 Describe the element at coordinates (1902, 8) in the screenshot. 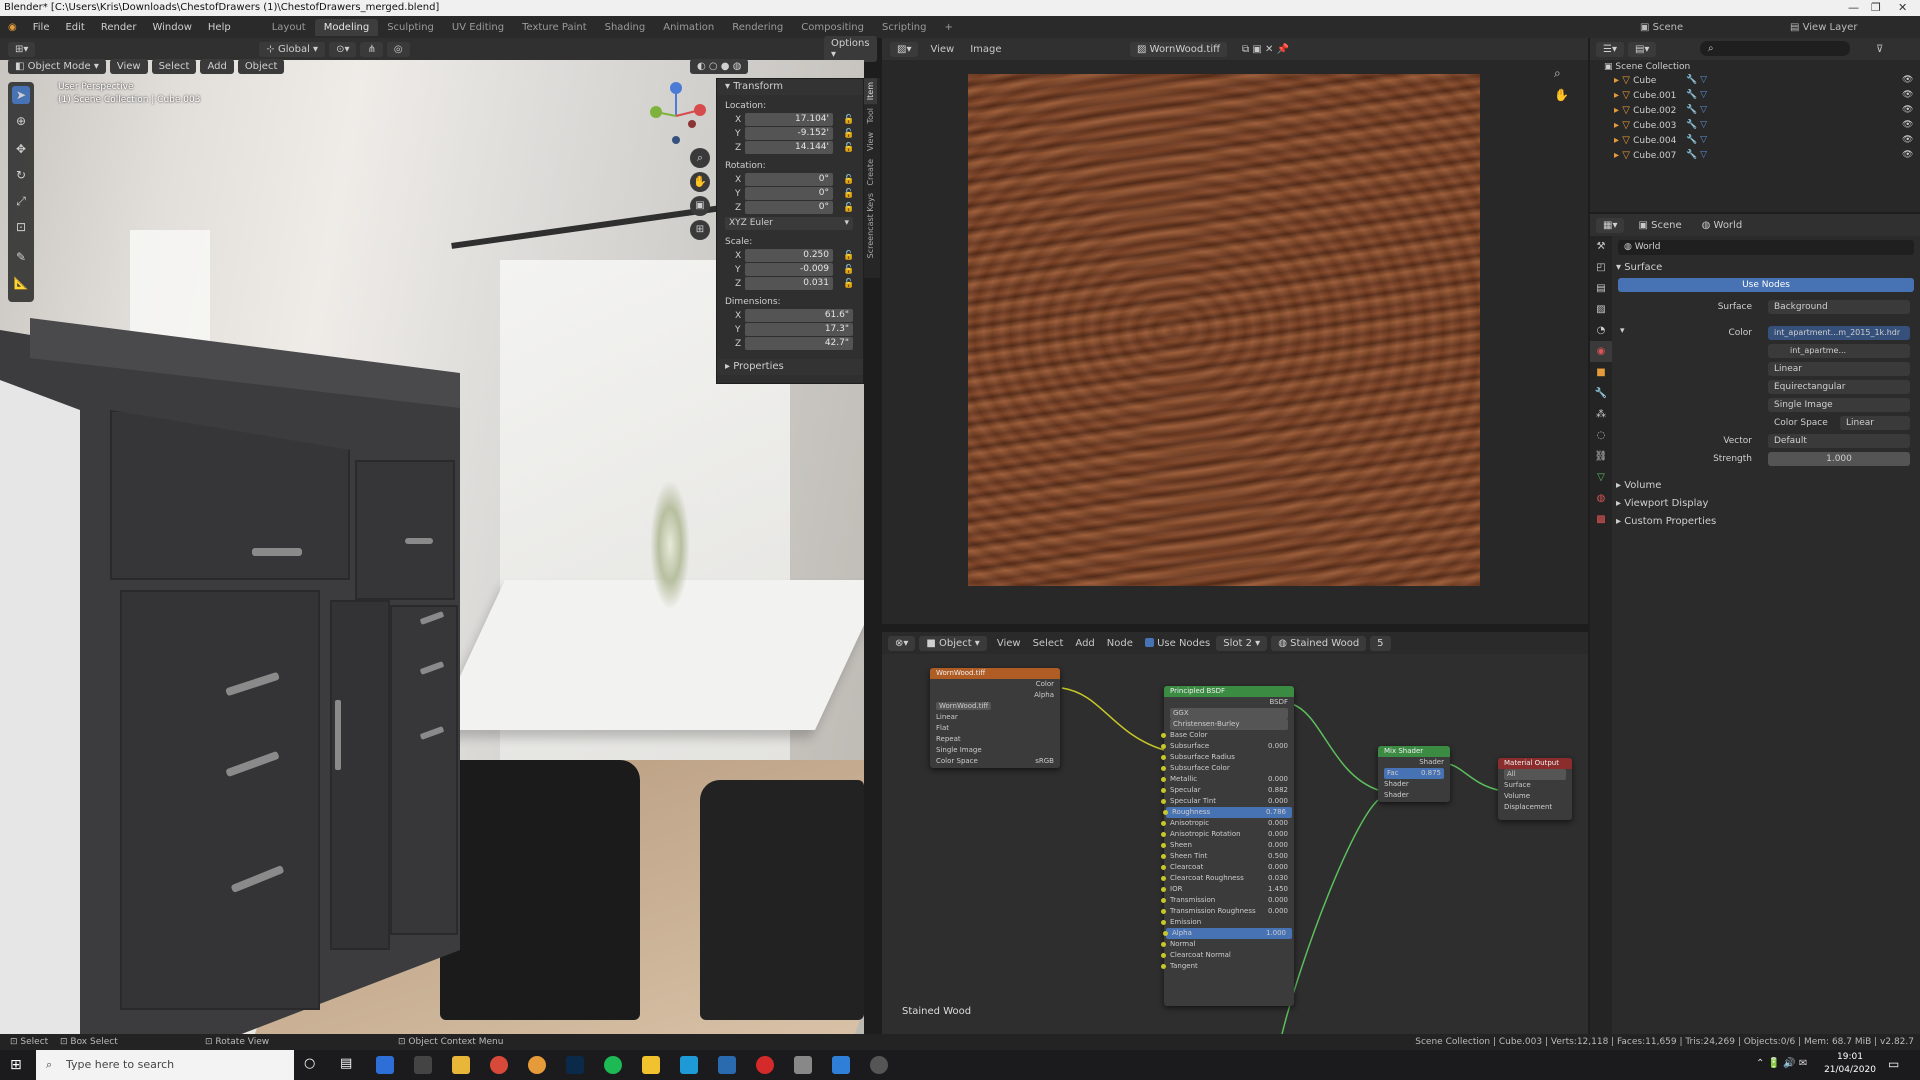

I see `close-icon: ✕` at that location.